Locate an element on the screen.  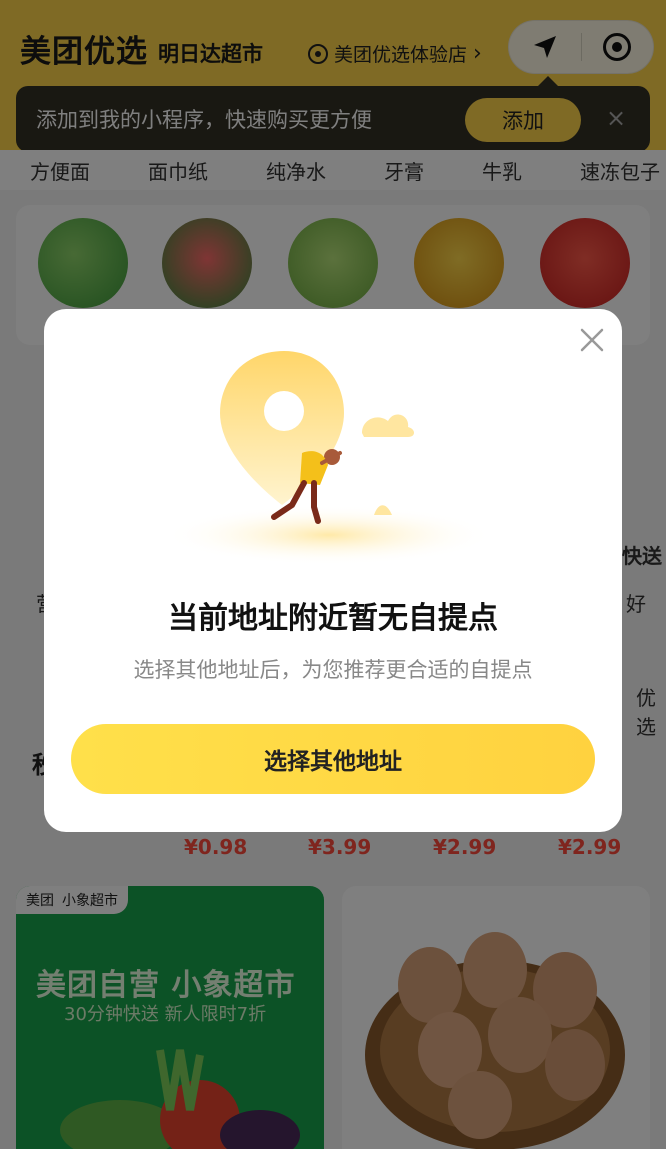
dialog-subtitle: 选择其他地址后，为您推荐更合适的自提点 is located at coordinates (333, 670).